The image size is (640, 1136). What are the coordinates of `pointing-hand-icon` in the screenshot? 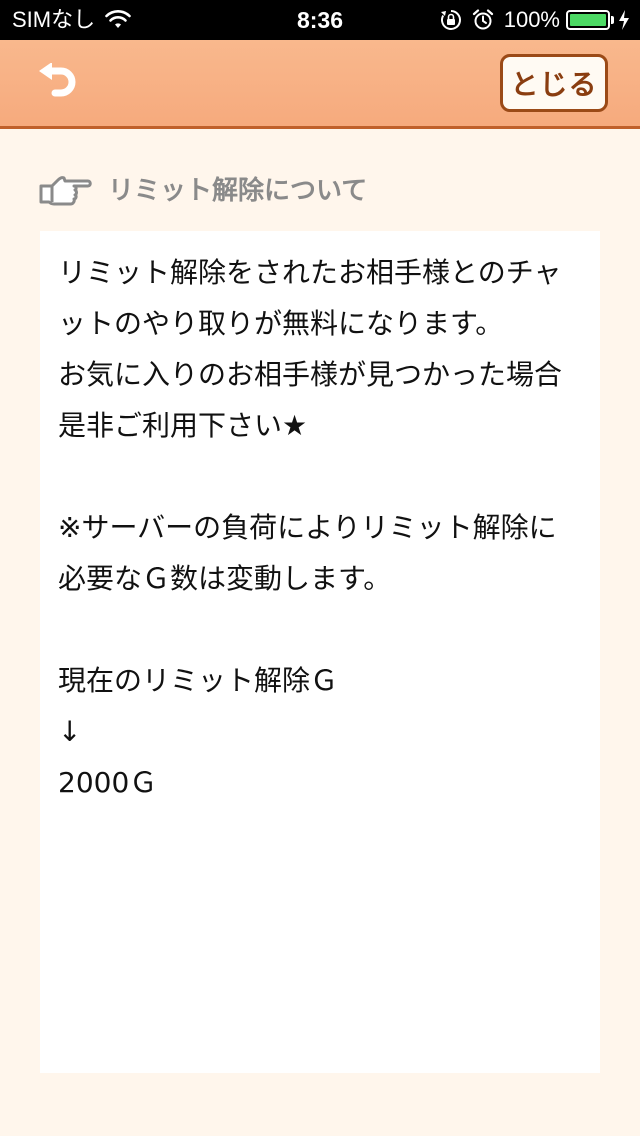 It's located at (65, 191).